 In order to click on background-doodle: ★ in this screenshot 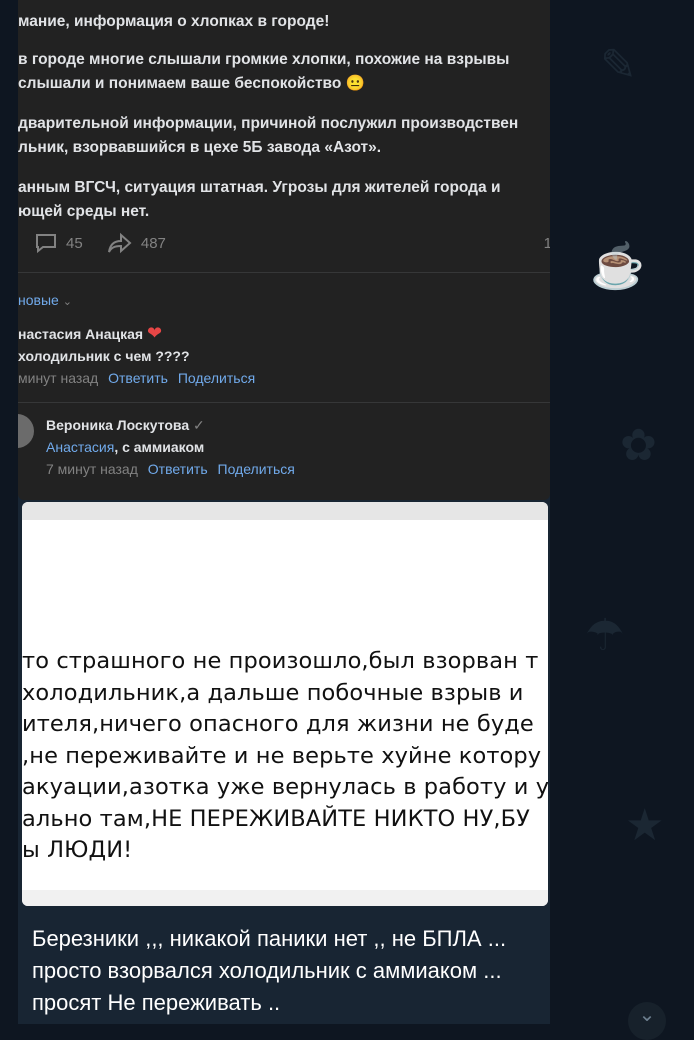, I will do `click(645, 825)`.